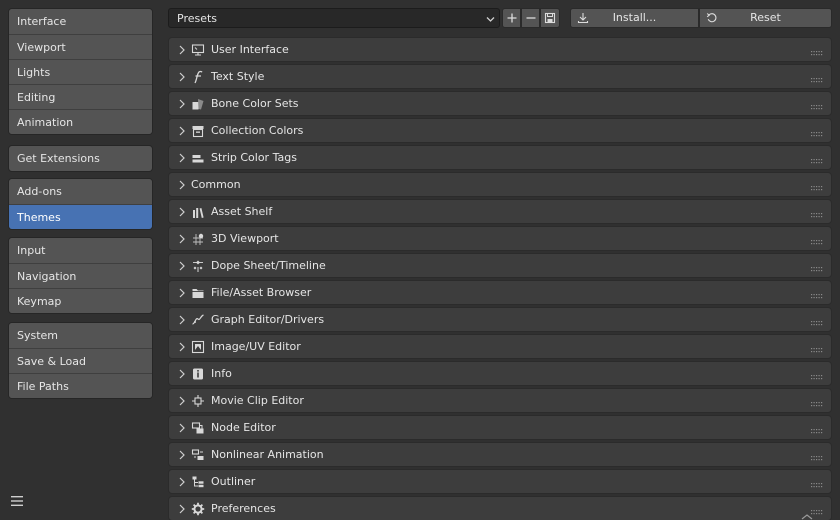 The height and width of the screenshot is (520, 840). What do you see at coordinates (500, 346) in the screenshot?
I see `panel-image-uv-editor: Image/UV Editor` at bounding box center [500, 346].